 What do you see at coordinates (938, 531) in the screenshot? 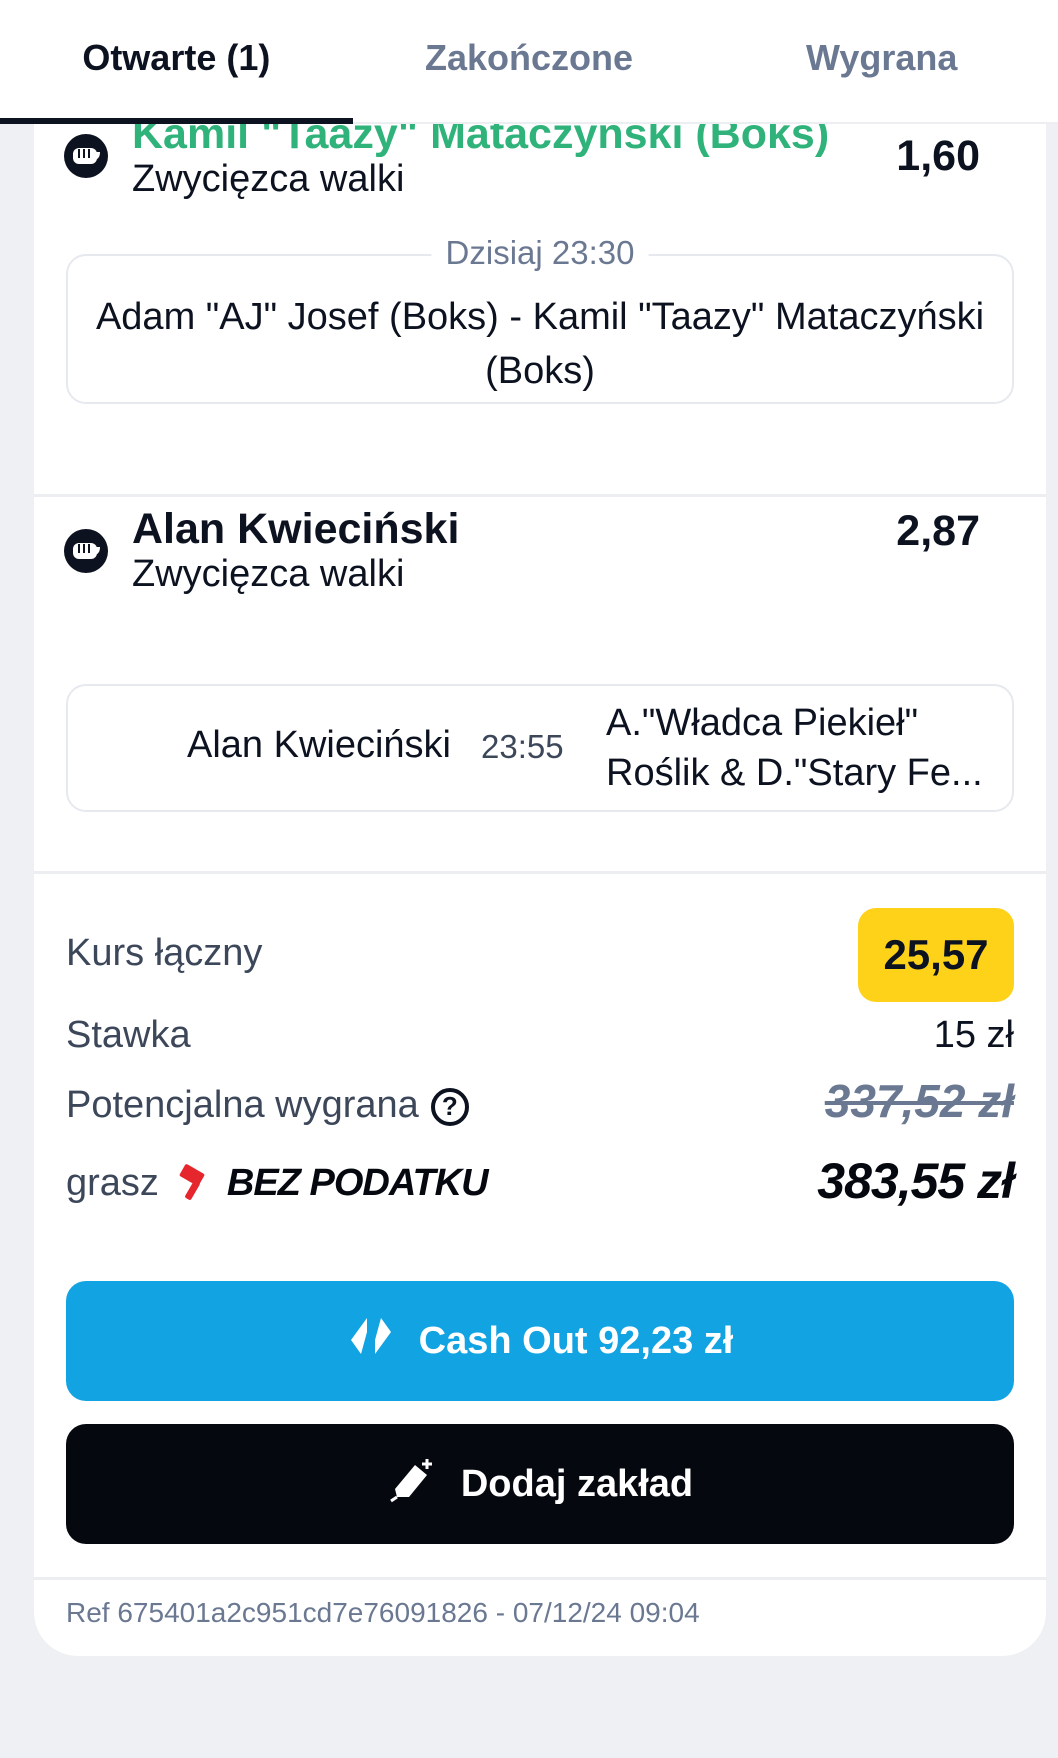
I see `selection-odds: 2,87` at bounding box center [938, 531].